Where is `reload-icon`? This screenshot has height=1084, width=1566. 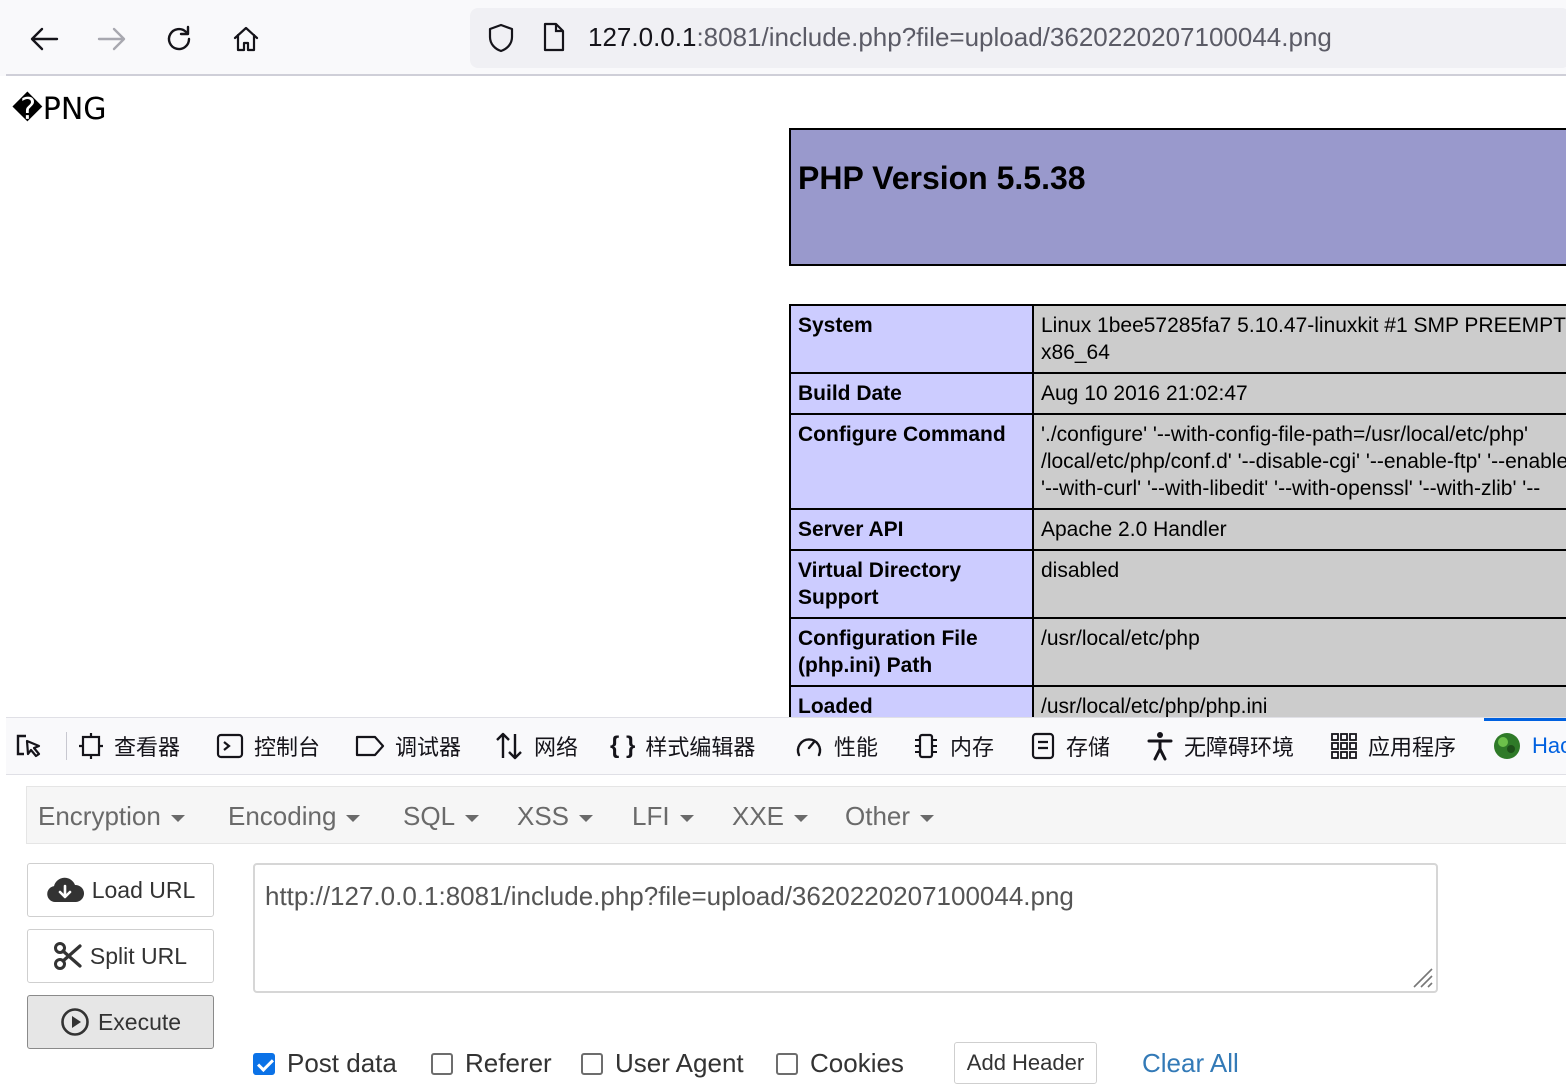 reload-icon is located at coordinates (179, 38).